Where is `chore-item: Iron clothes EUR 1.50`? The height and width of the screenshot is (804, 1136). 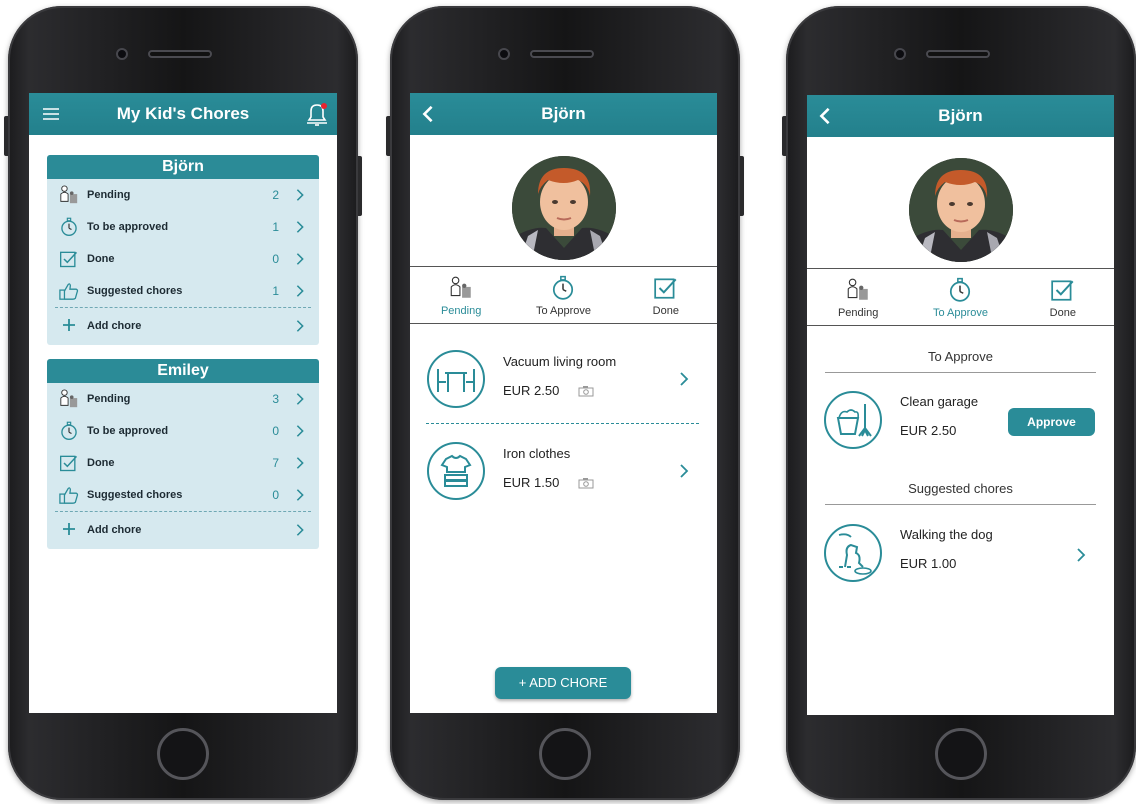
chore-item: Iron clothes EUR 1.50 is located at coordinates (563, 469).